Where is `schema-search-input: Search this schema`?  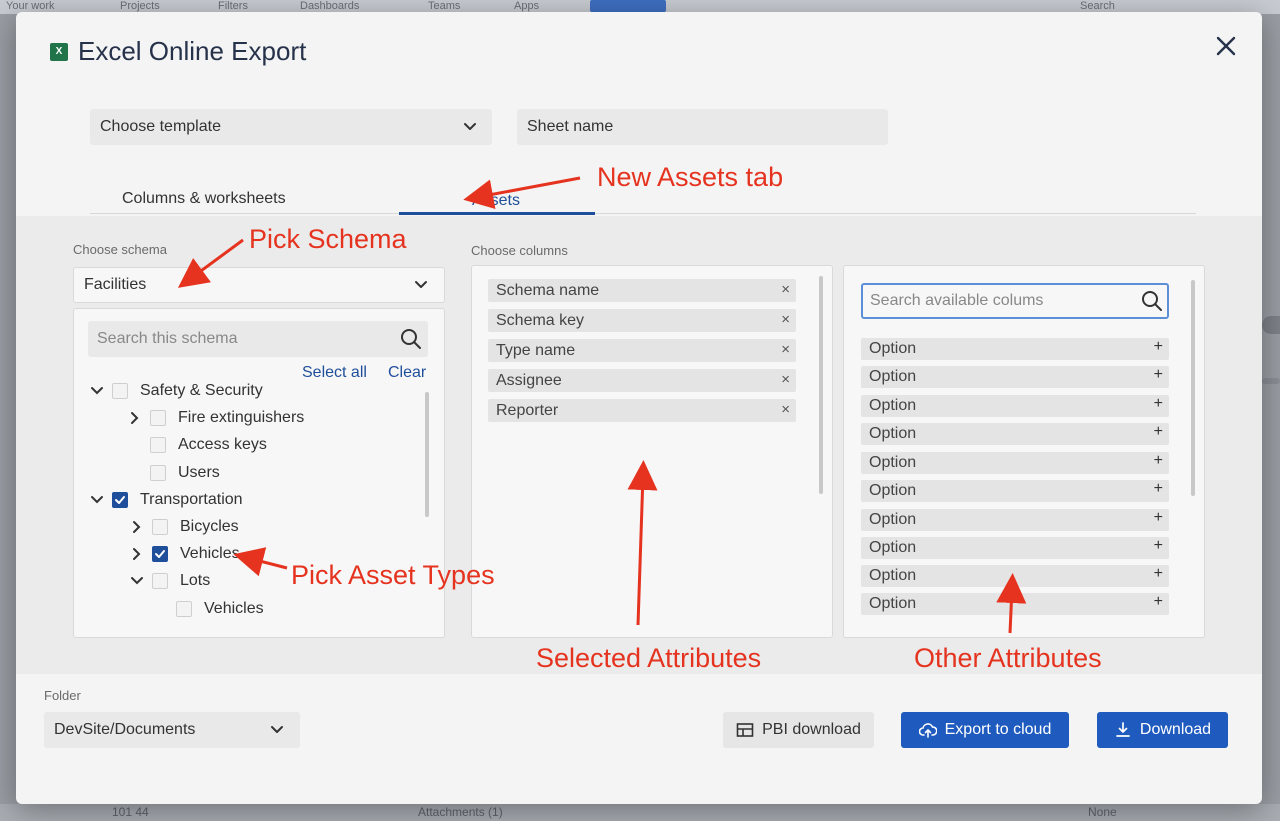 schema-search-input: Search this schema is located at coordinates (258, 339).